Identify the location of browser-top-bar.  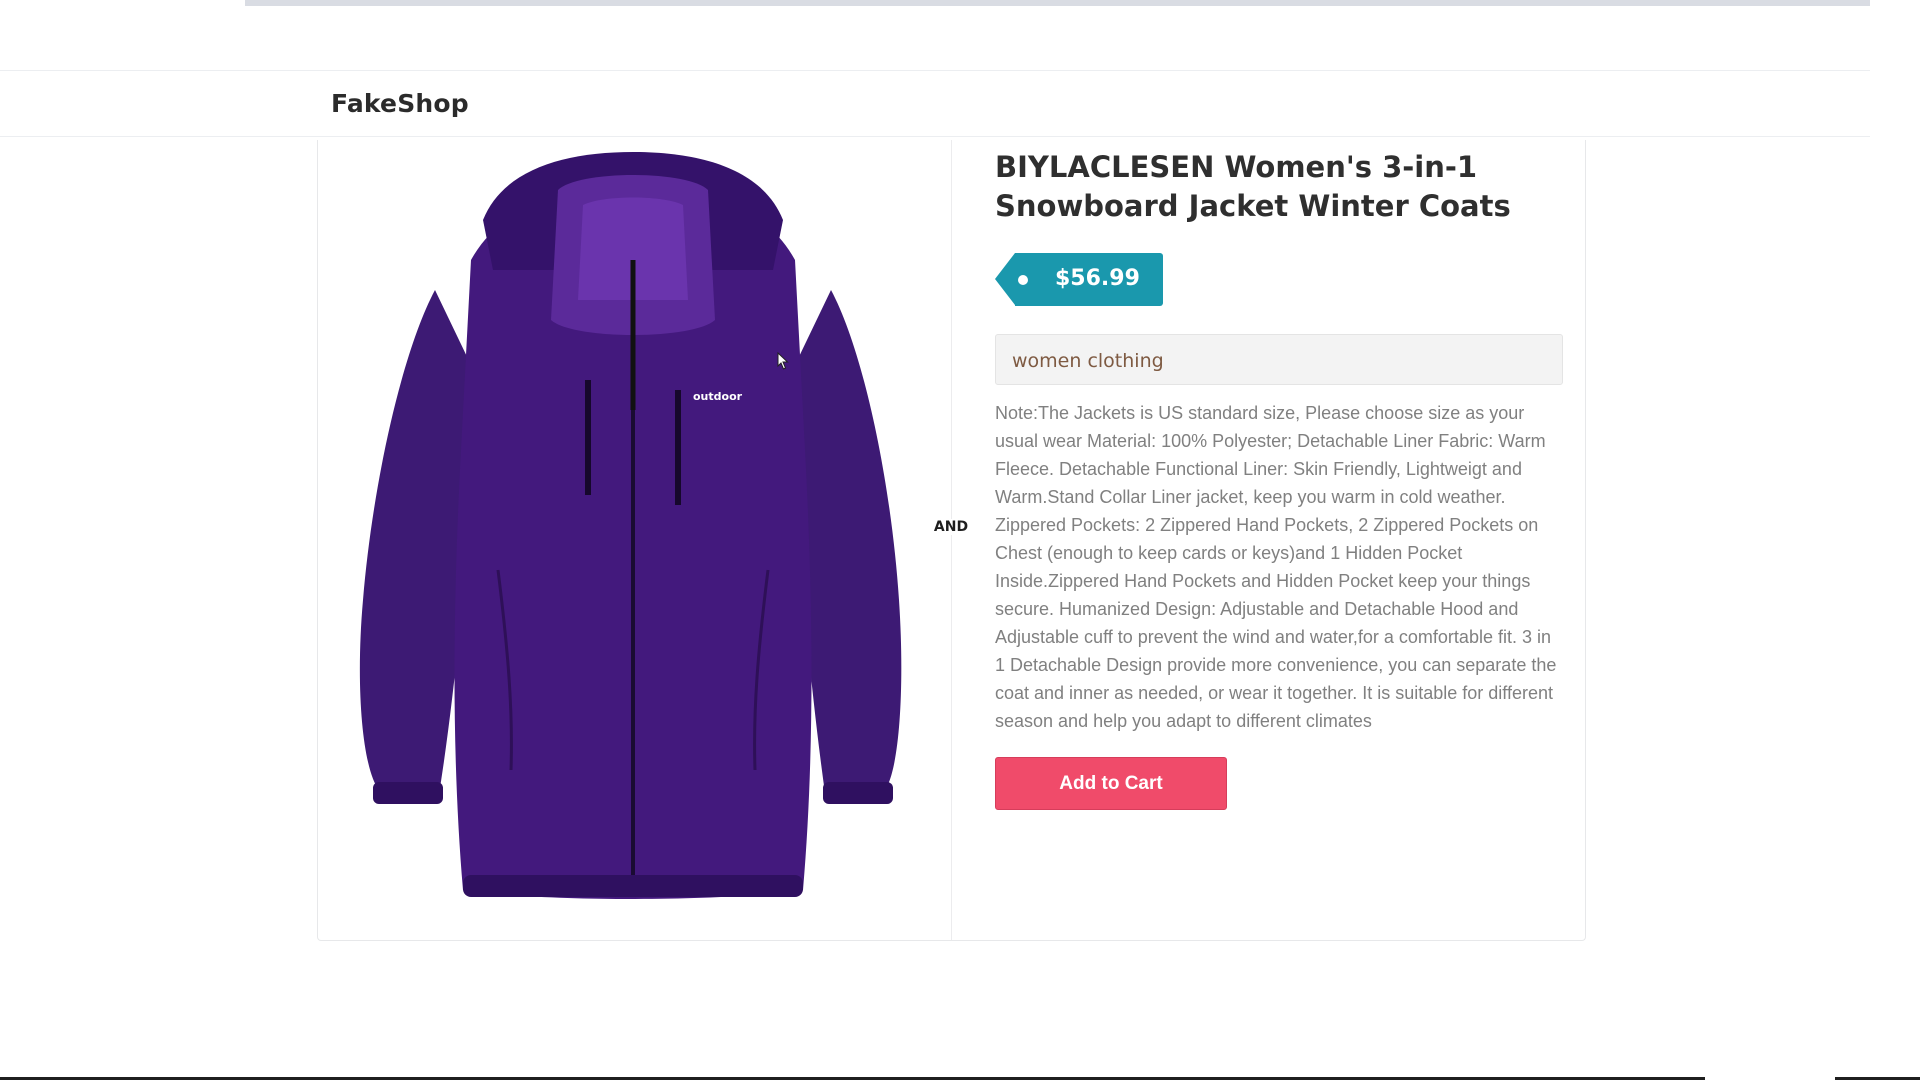
(1057, 3).